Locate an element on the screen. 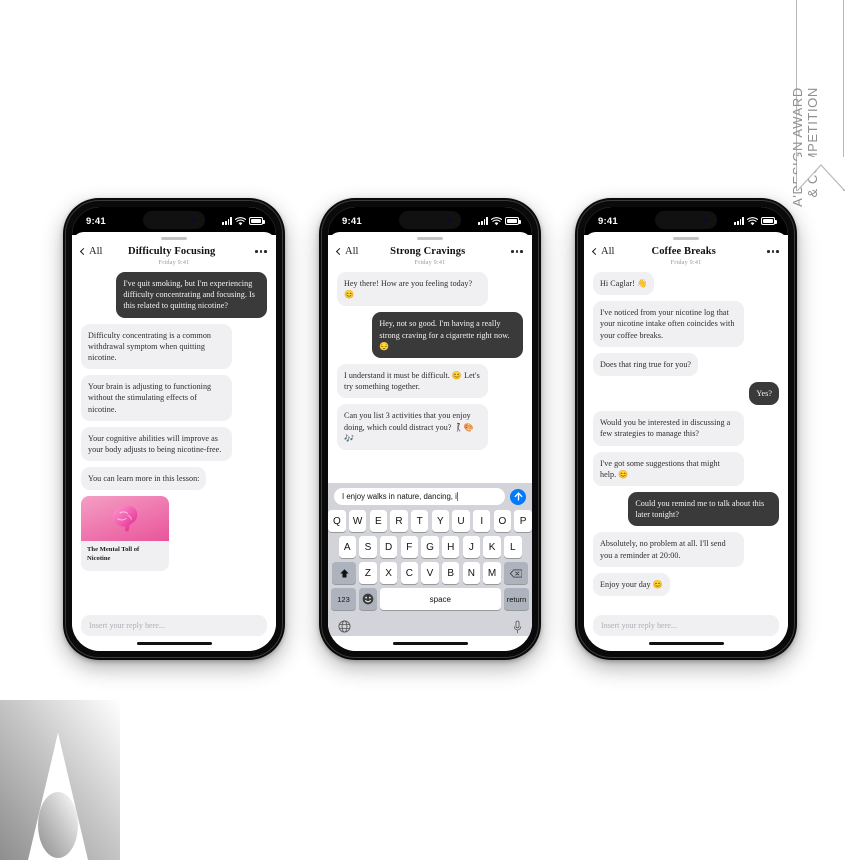  key-r: R is located at coordinates (399, 521).